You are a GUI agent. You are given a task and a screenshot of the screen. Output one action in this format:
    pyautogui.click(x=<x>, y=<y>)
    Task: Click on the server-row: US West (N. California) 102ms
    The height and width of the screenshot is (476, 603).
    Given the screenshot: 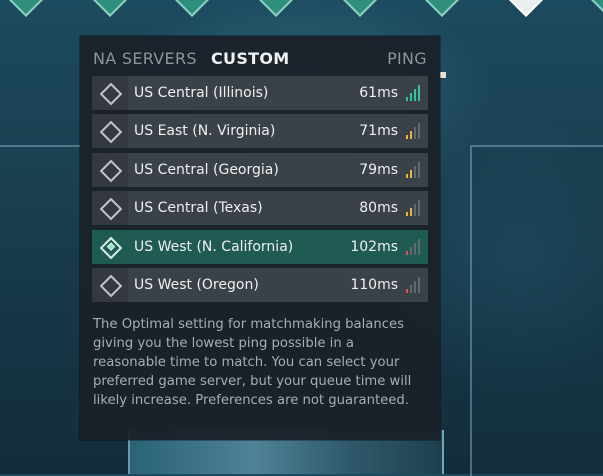 What is the action you would take?
    pyautogui.click(x=260, y=246)
    